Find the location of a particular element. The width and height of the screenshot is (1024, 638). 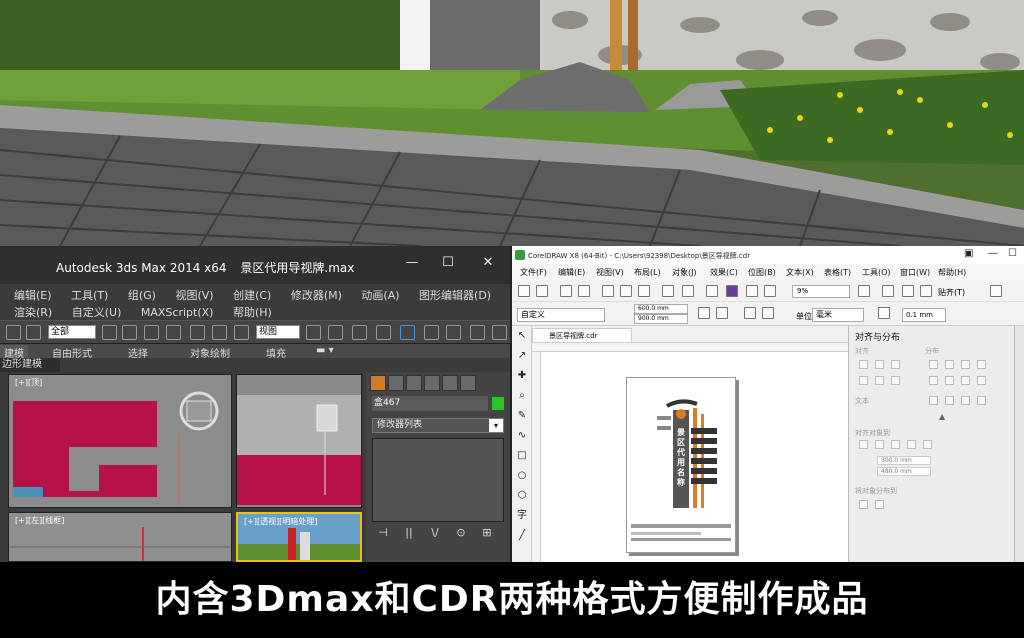

text-outline-icon is located at coordinates (981, 400).